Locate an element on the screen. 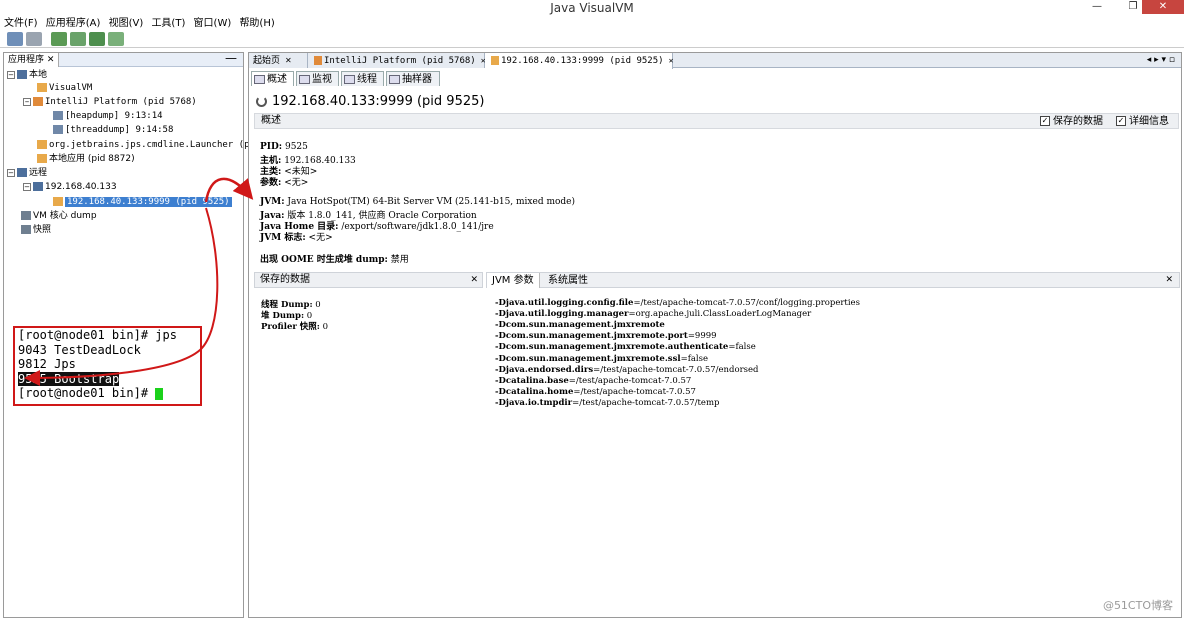  menu-window: 窗口(W) is located at coordinates (213, 23).